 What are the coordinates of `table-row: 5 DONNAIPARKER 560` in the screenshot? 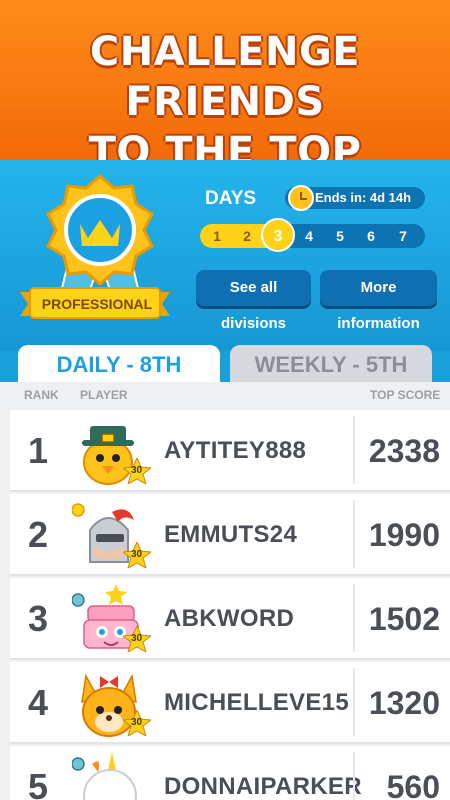 It's located at (230, 773).